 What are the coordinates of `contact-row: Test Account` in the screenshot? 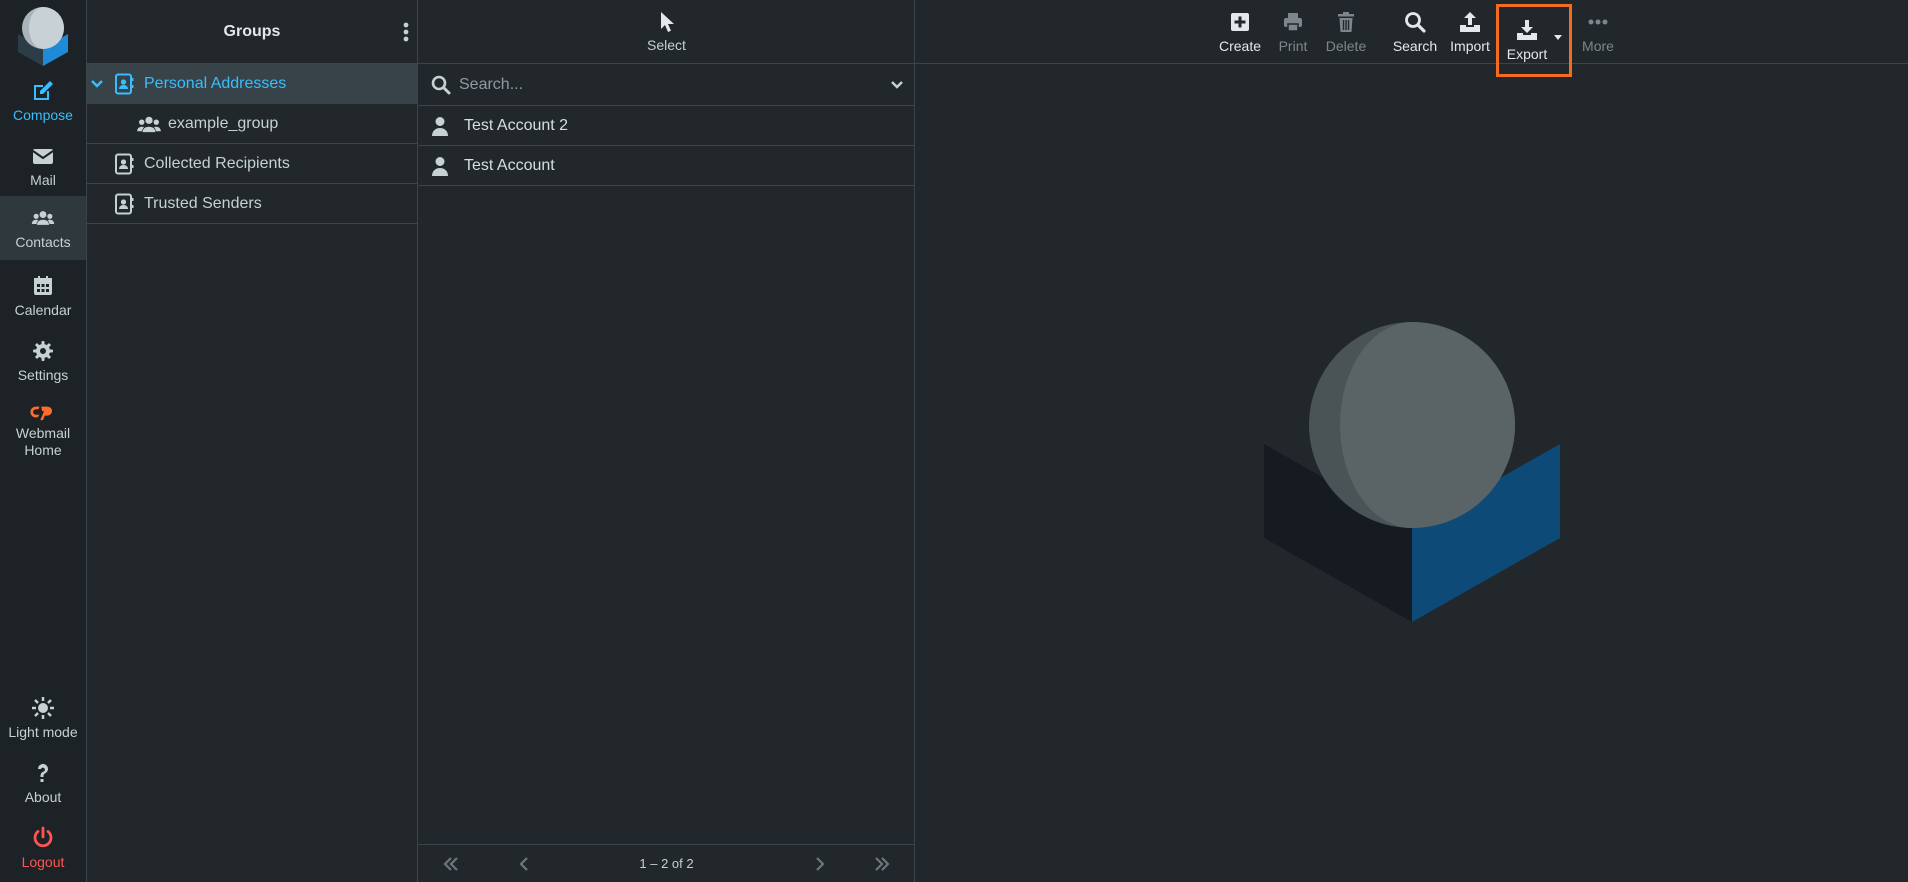 It's located at (666, 166).